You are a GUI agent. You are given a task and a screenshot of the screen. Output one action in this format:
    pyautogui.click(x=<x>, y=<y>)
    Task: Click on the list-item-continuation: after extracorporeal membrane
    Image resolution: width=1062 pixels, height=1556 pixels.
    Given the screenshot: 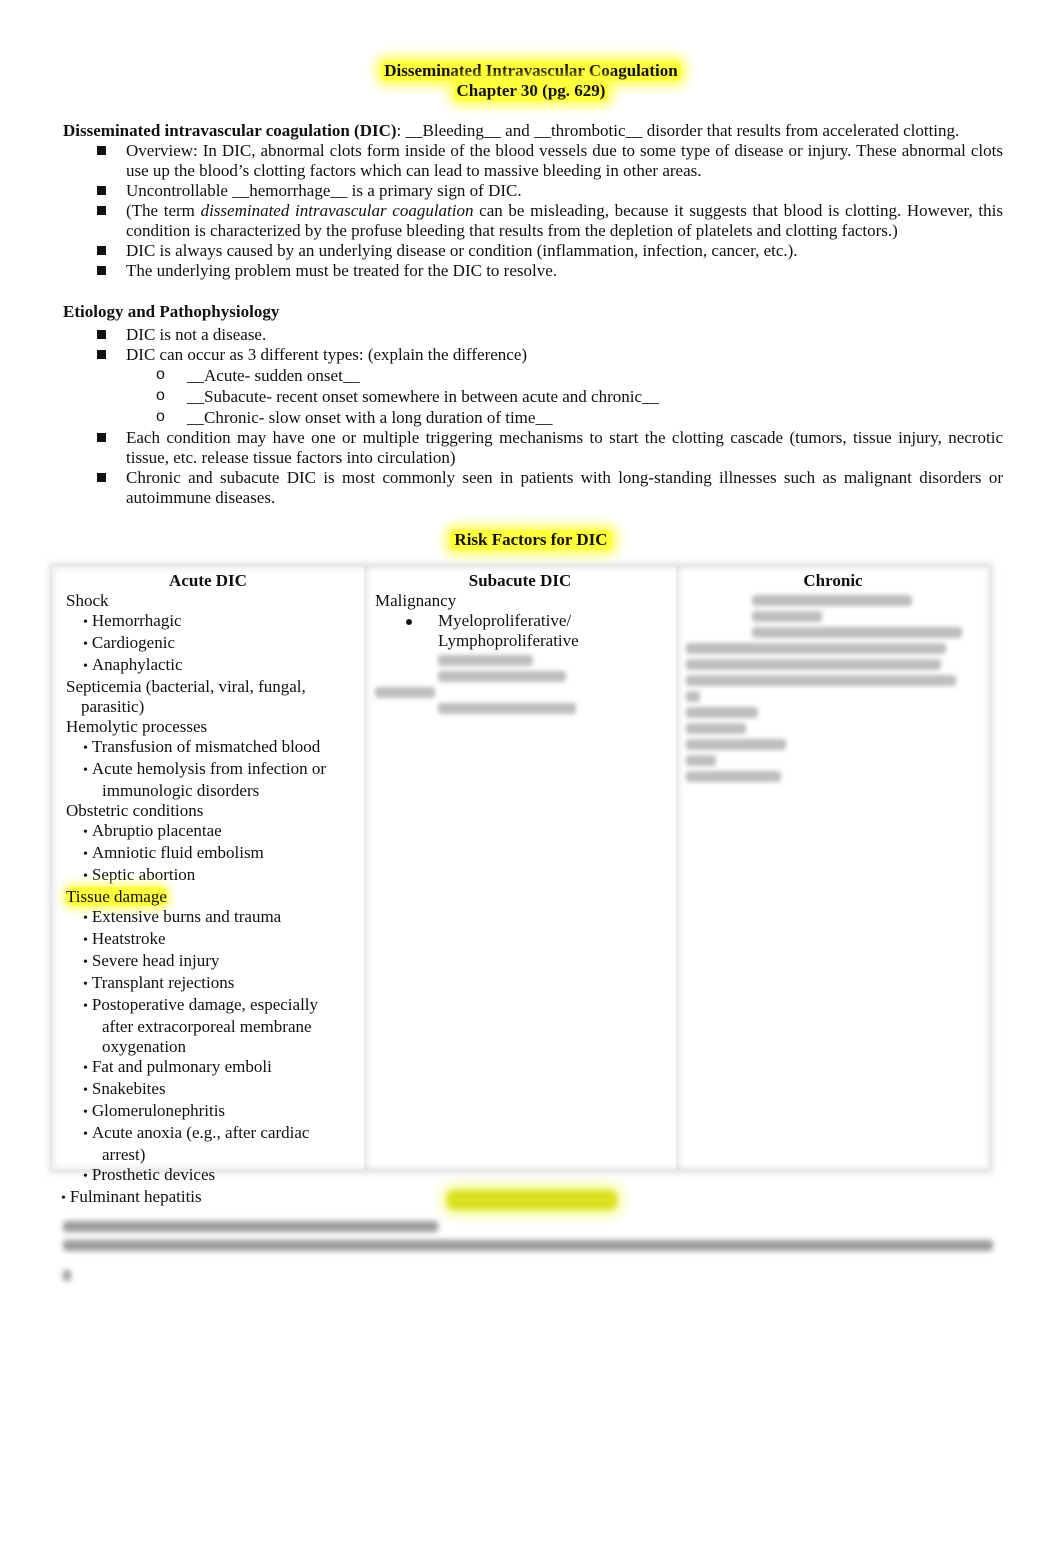 What is the action you would take?
    pyautogui.click(x=207, y=1026)
    